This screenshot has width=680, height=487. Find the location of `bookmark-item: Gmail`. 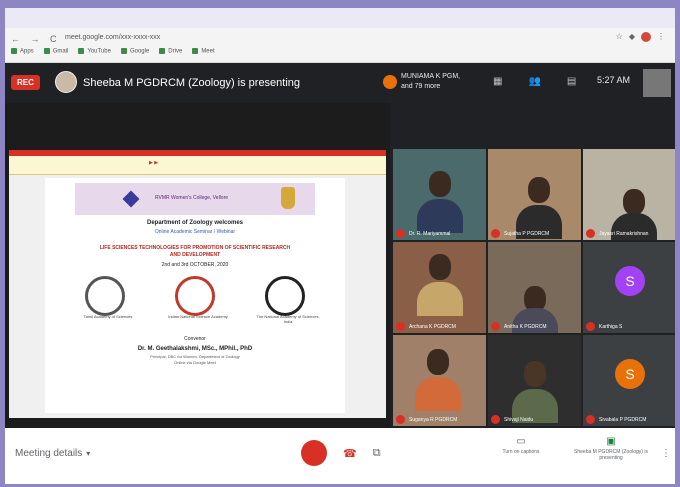

bookmark-item: Gmail is located at coordinates (55, 51).